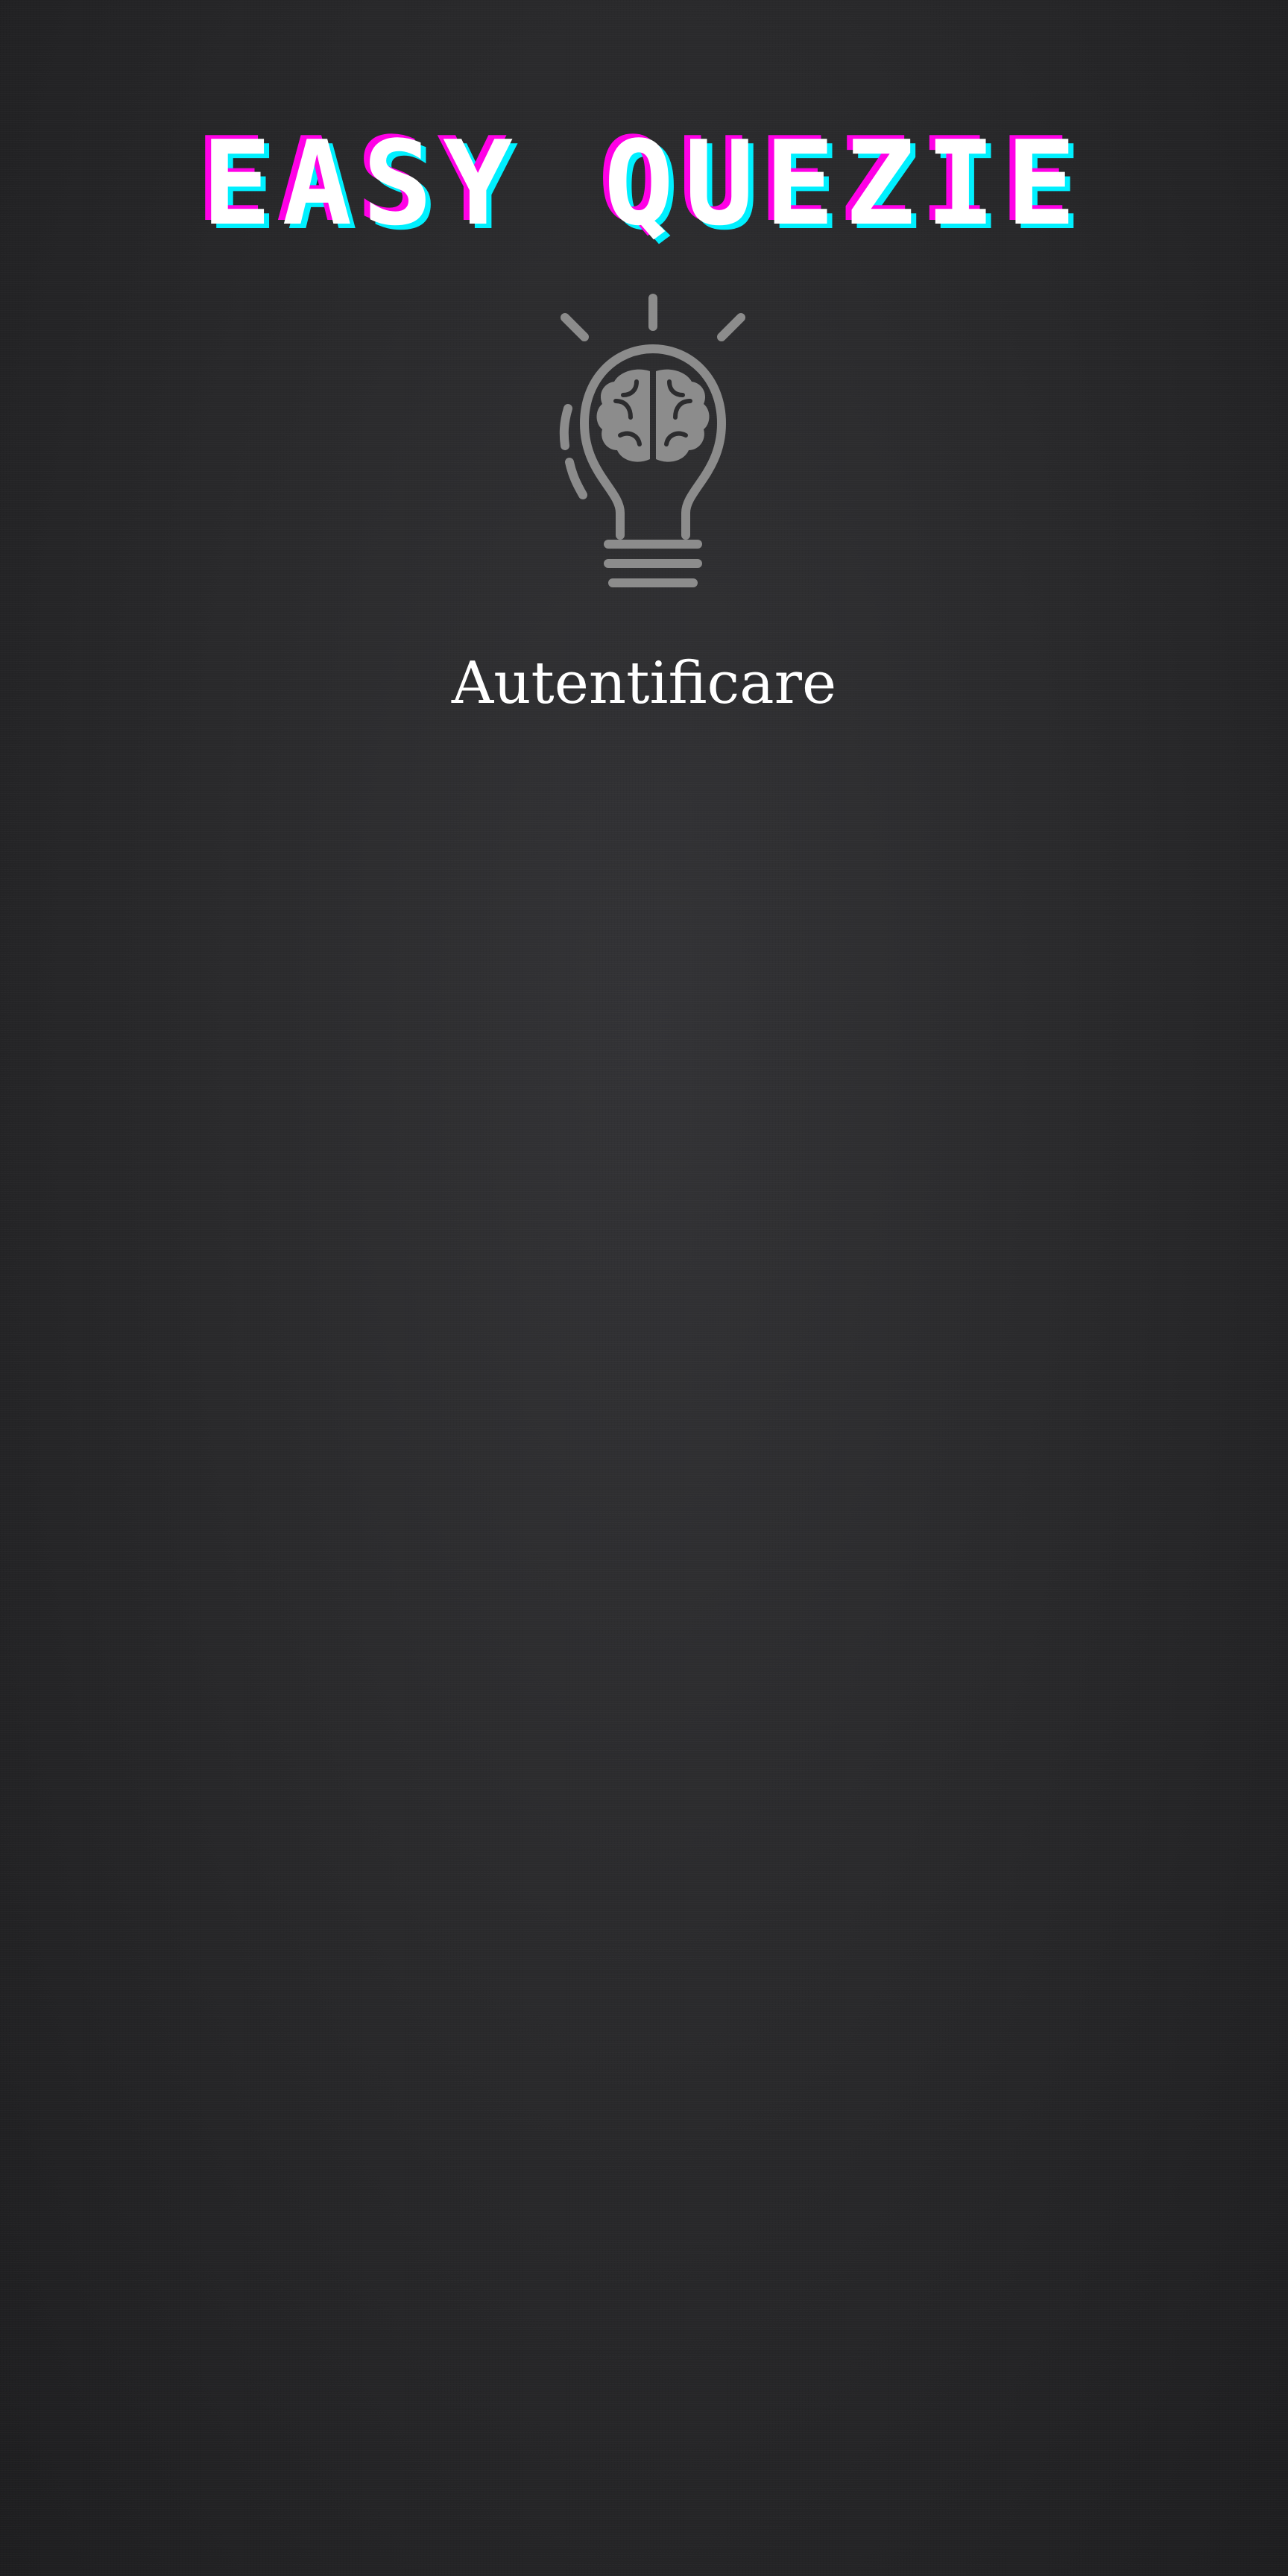 The height and width of the screenshot is (2576, 1288). Describe the element at coordinates (644, 683) in the screenshot. I see `auth-heading: Autentificare` at that location.